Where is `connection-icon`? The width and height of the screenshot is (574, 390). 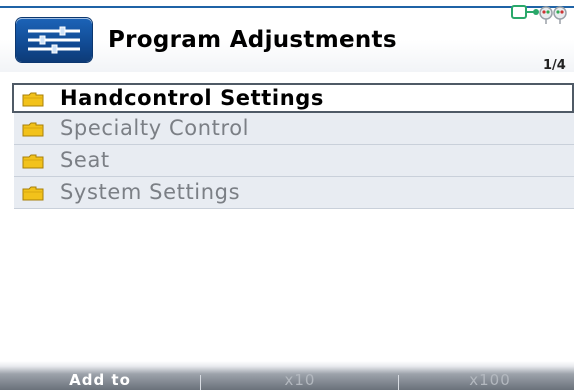
connection-icon is located at coordinates (542, 18).